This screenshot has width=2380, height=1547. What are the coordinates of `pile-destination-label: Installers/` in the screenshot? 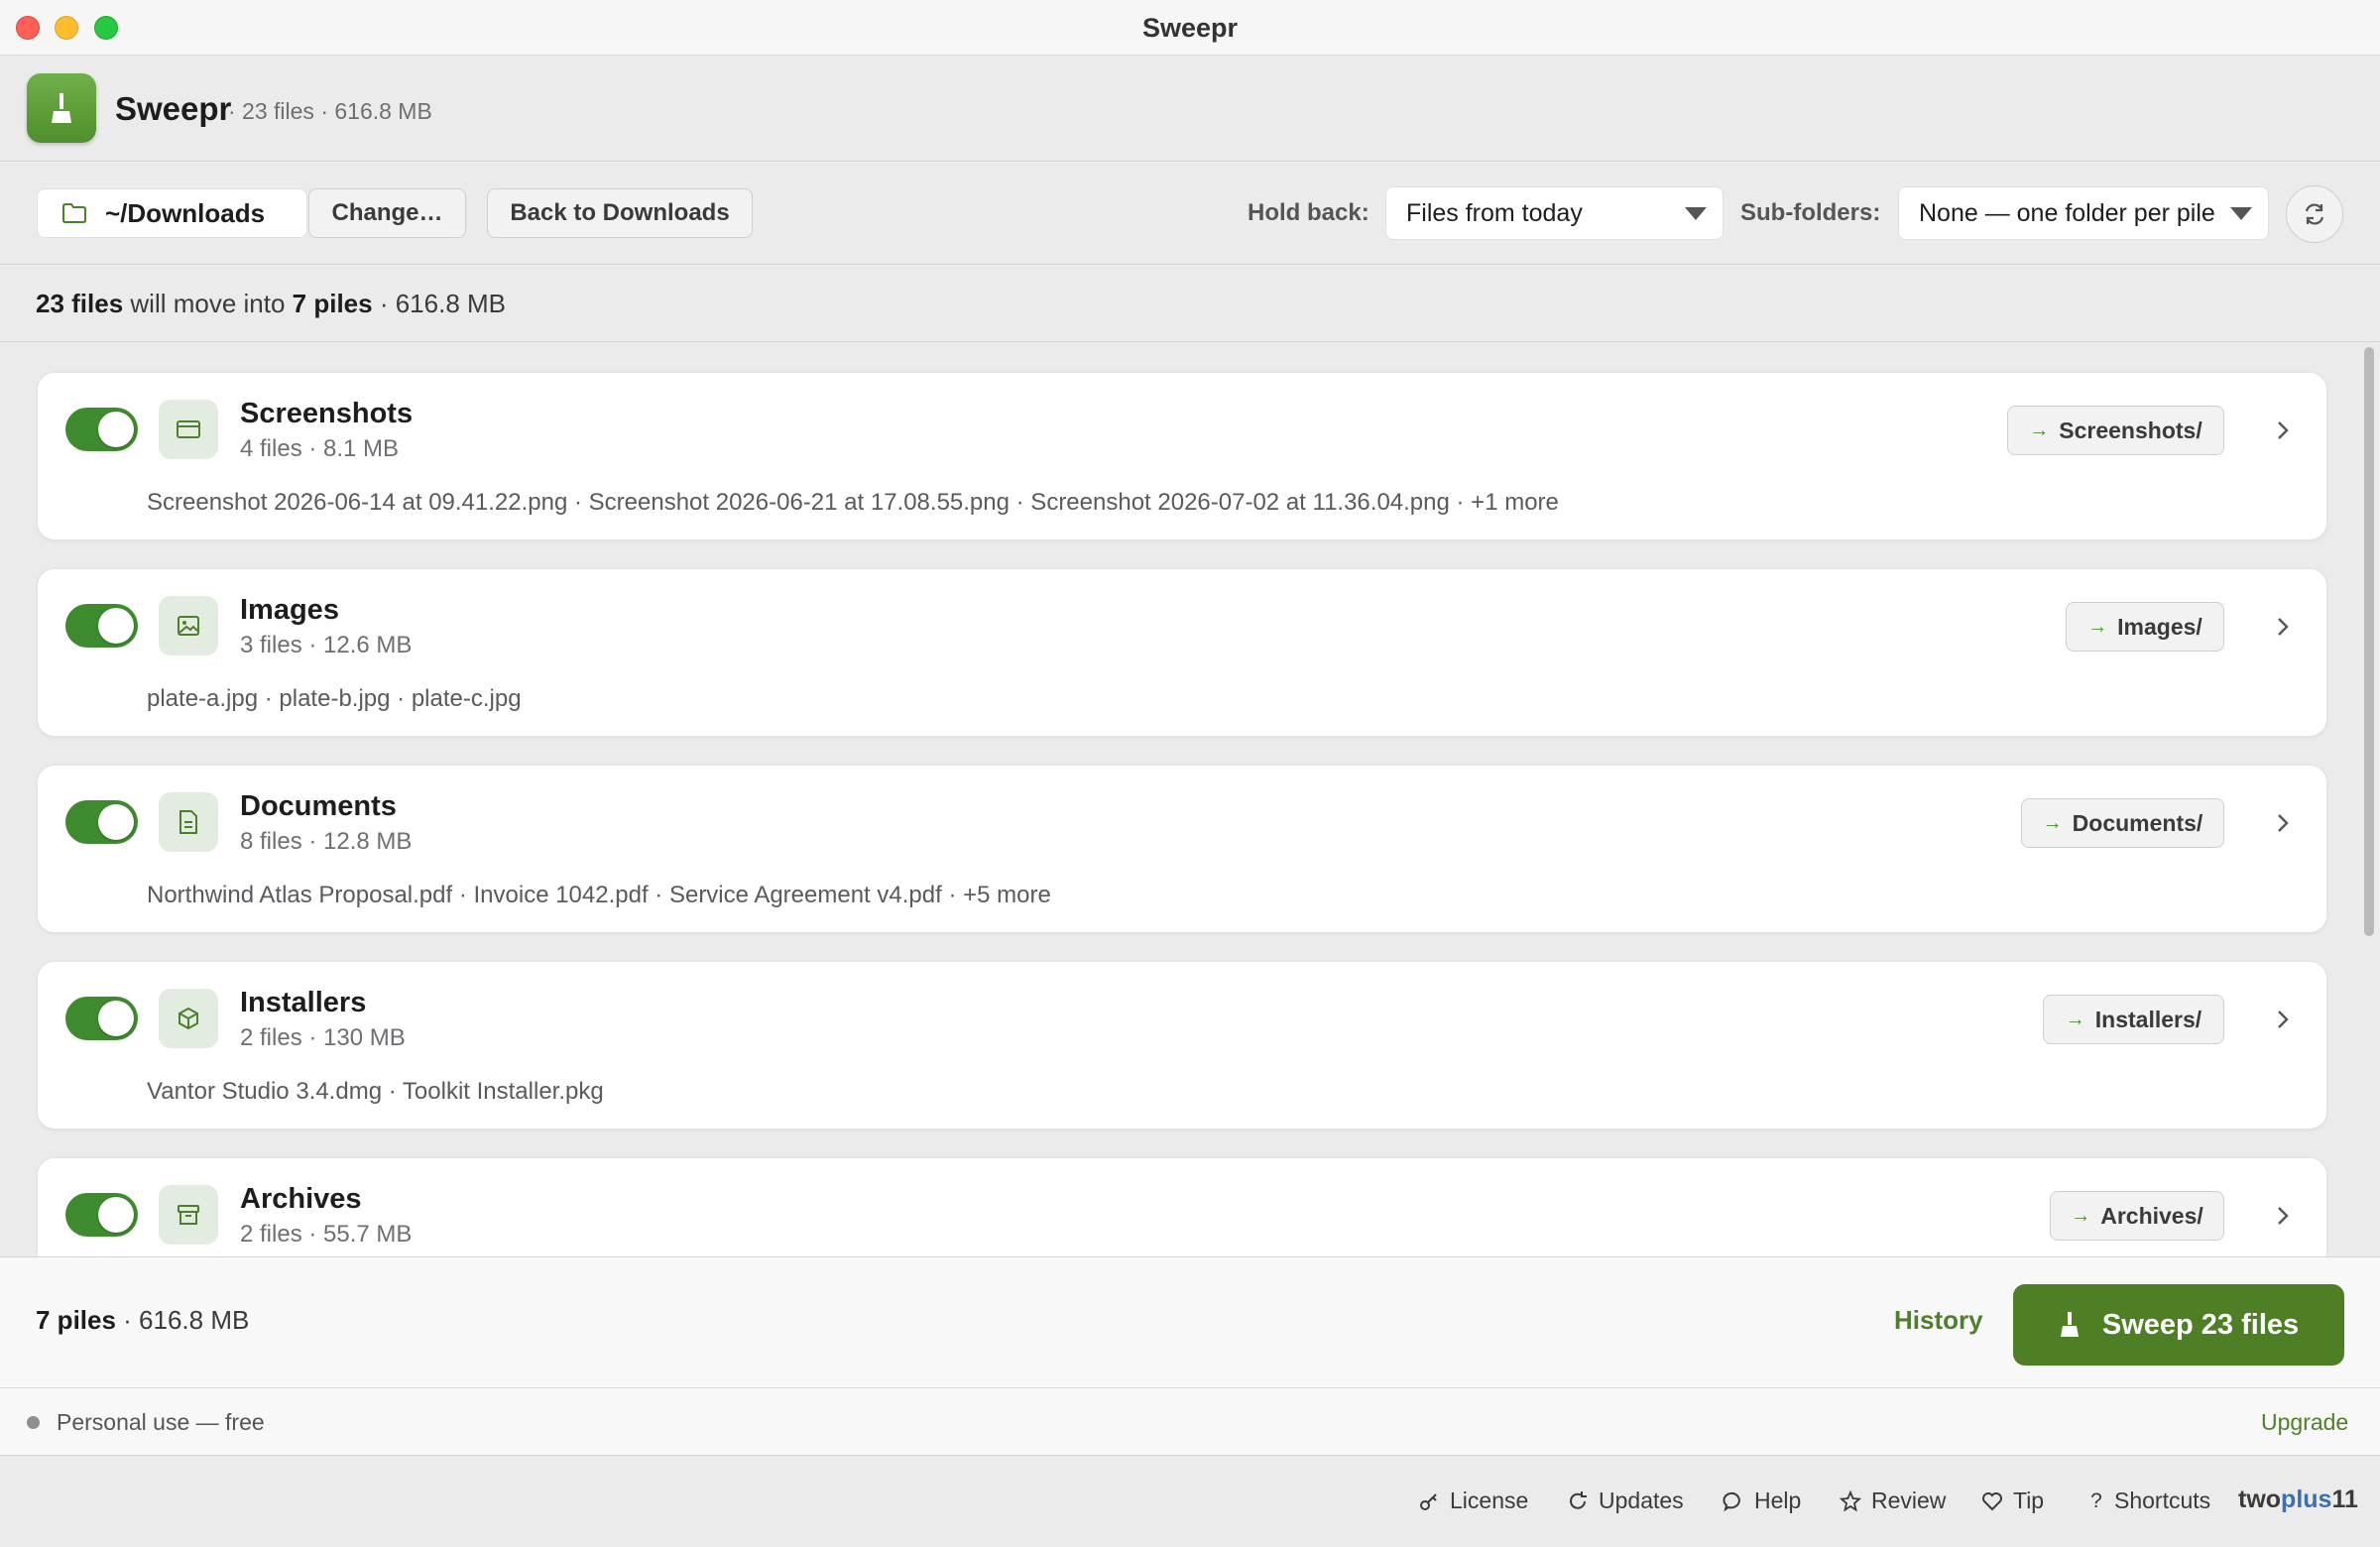 It's located at (2148, 1019).